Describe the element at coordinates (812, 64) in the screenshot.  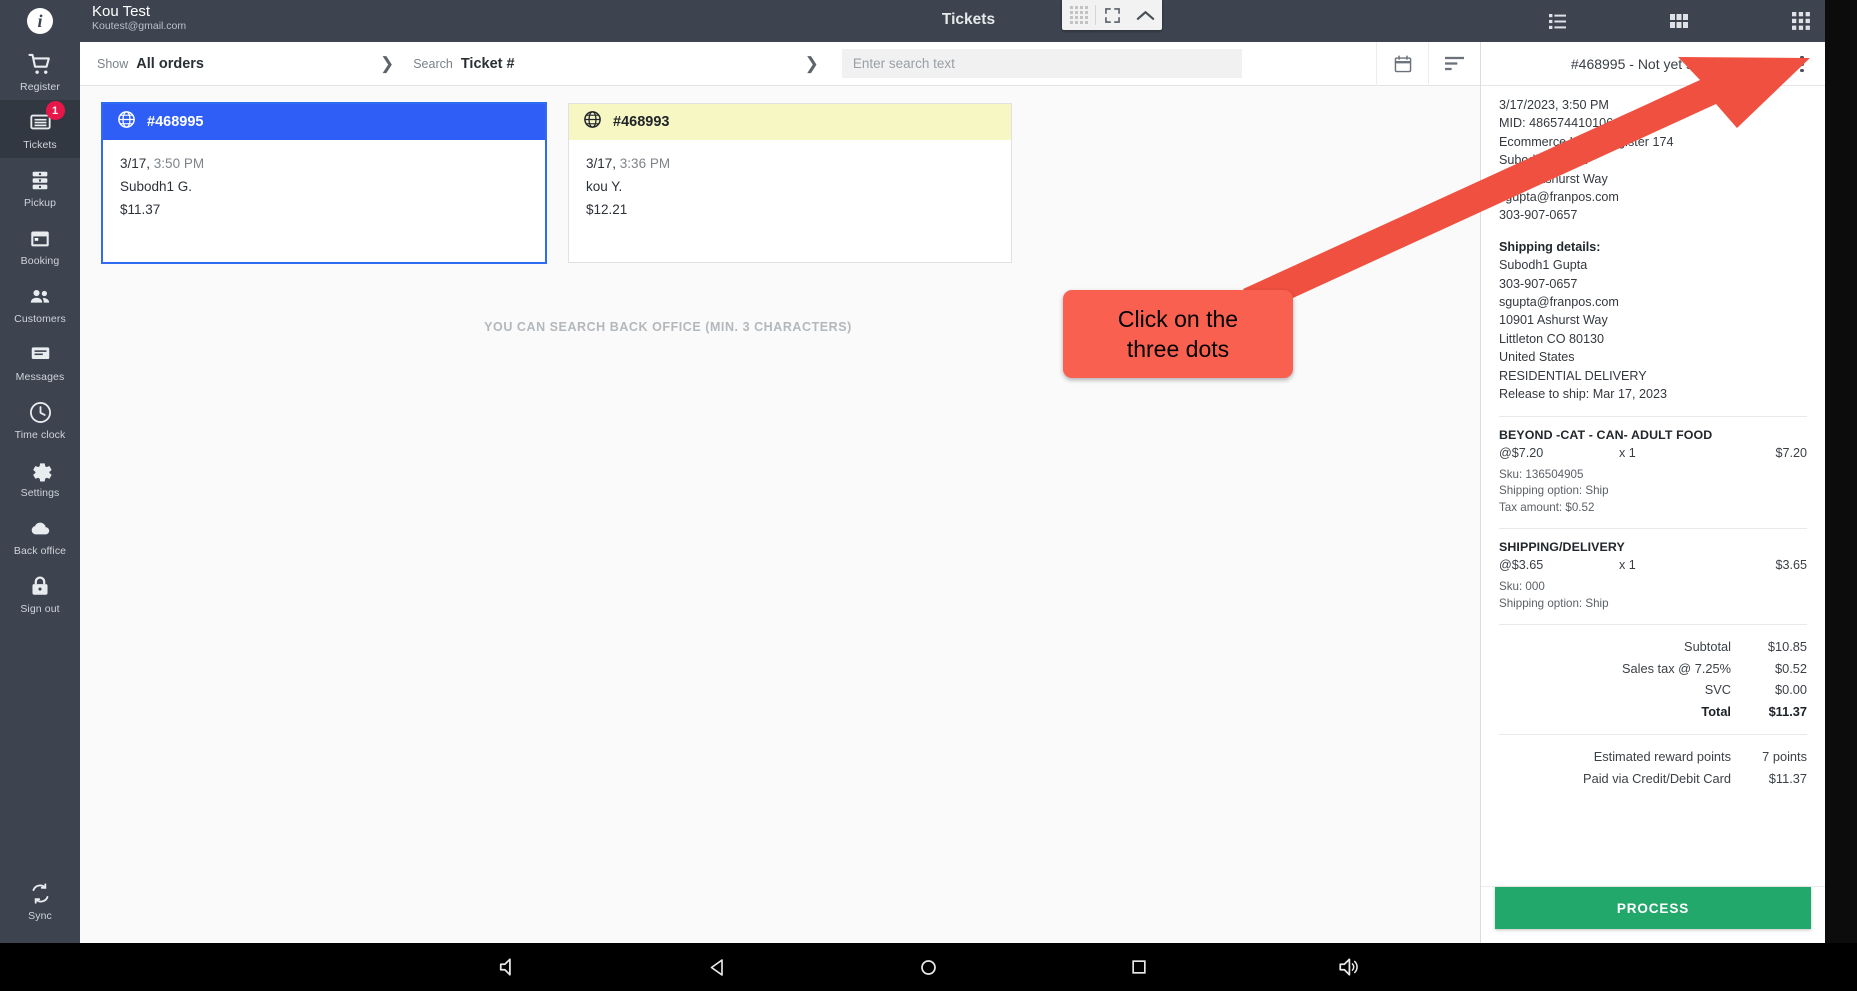
I see `chevron-right-icon-2: ❯` at that location.